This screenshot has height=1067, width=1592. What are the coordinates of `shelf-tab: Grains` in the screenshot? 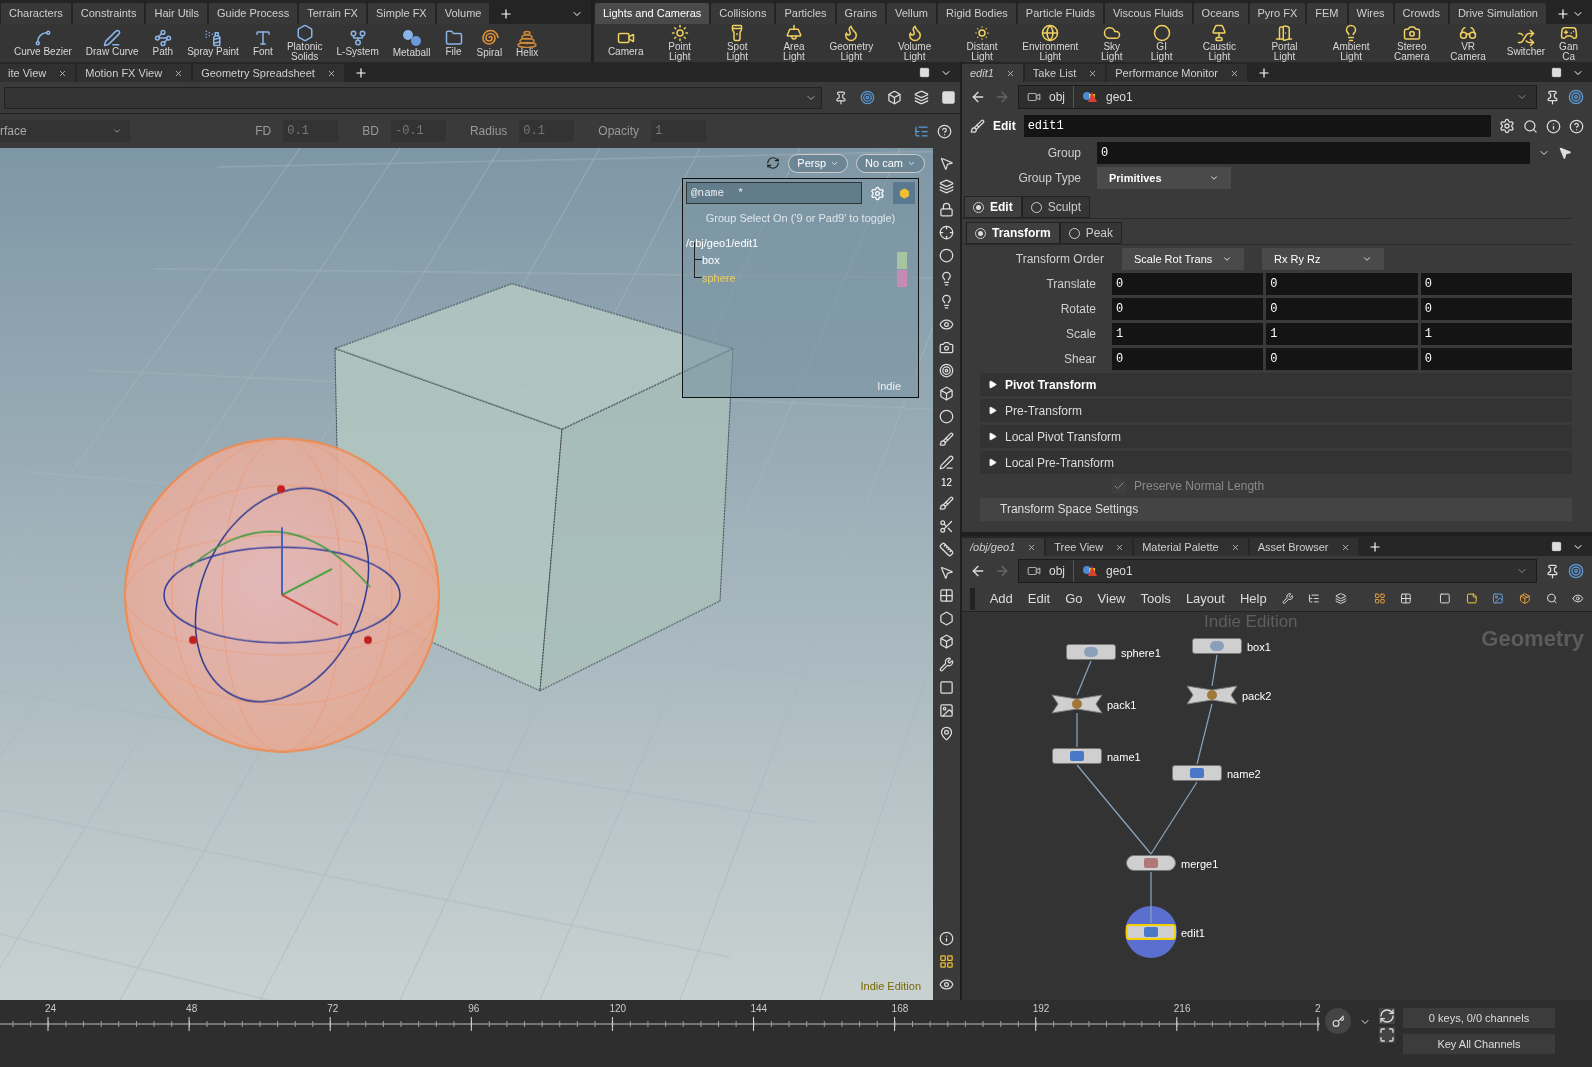 It's located at (860, 13).